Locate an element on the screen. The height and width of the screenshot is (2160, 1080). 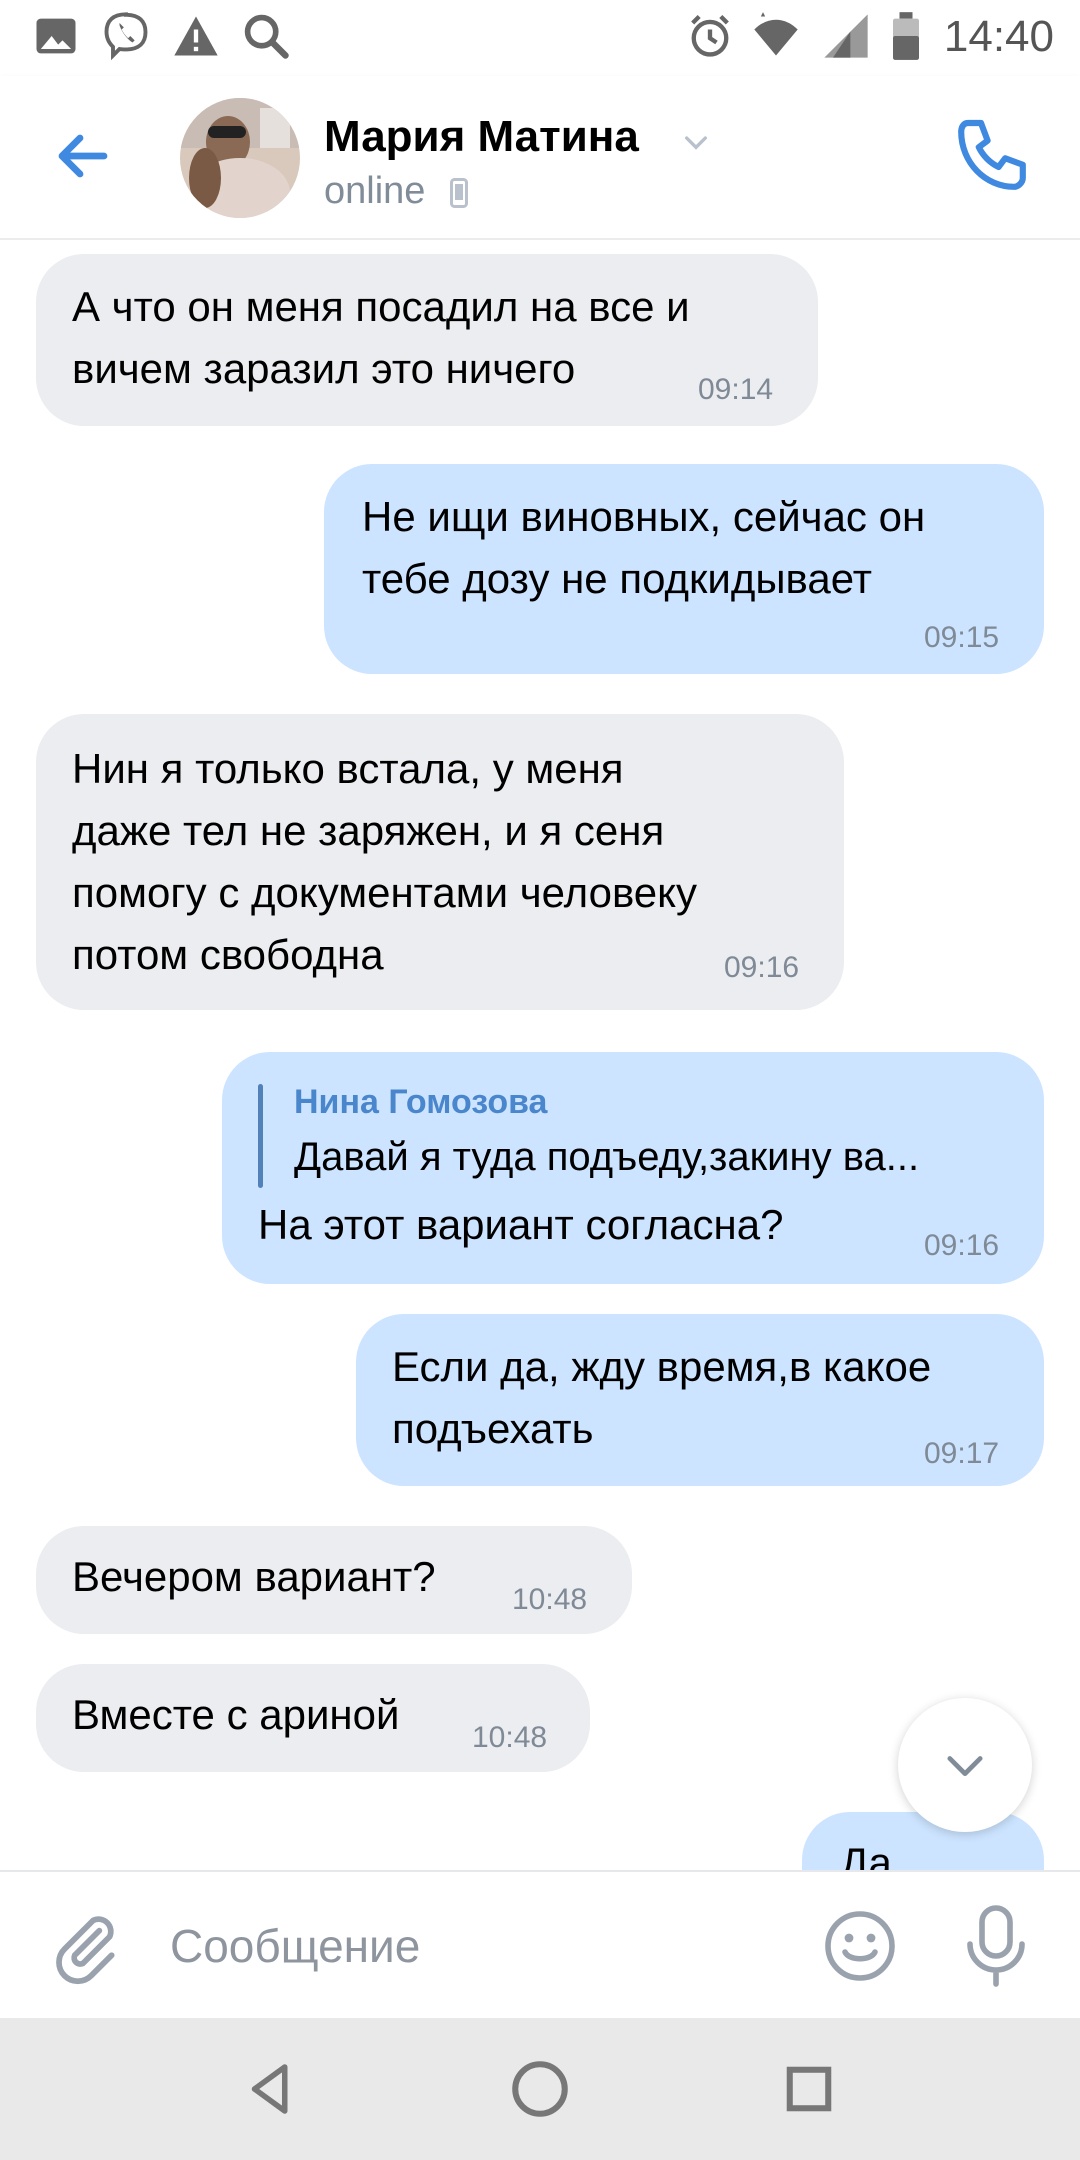
viber-icon is located at coordinates (126, 36).